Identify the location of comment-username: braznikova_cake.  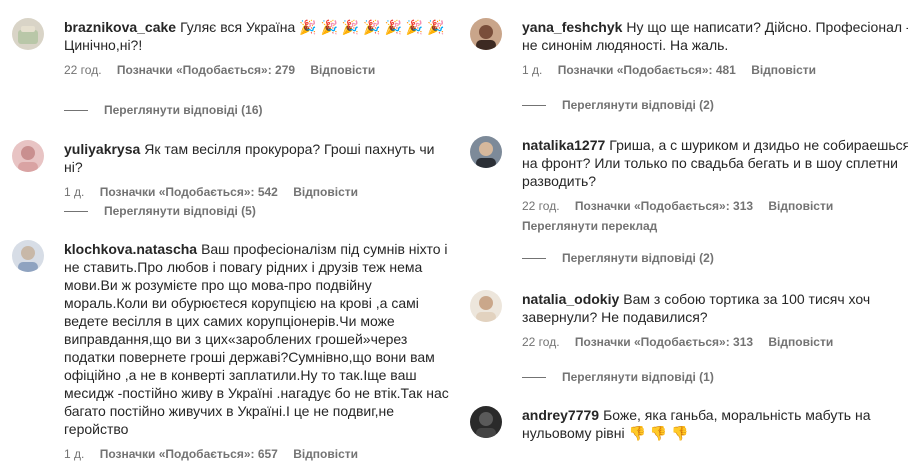
(120, 27).